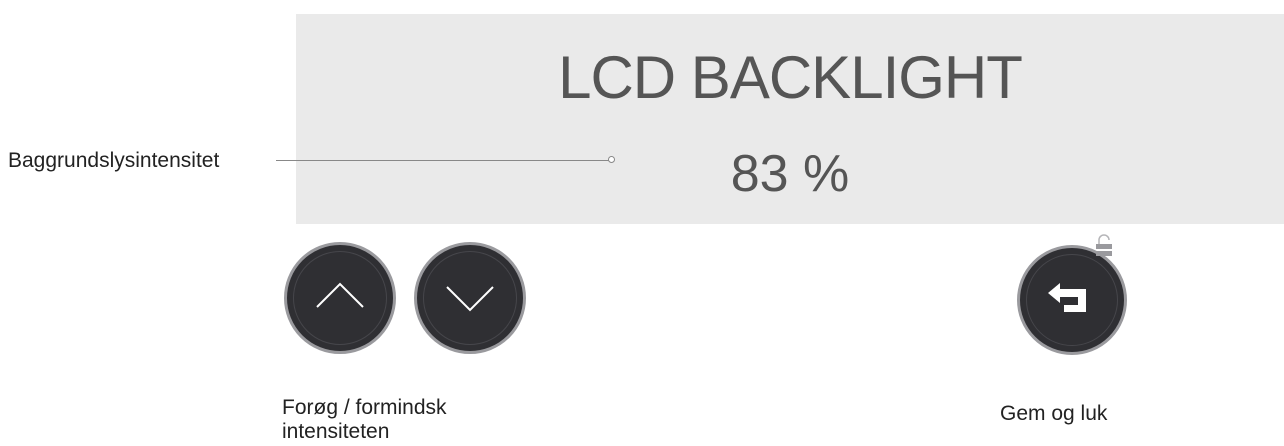  Describe the element at coordinates (364, 419) in the screenshot. I see `adjust-caption: Forøg / formindsk intensiteten` at that location.